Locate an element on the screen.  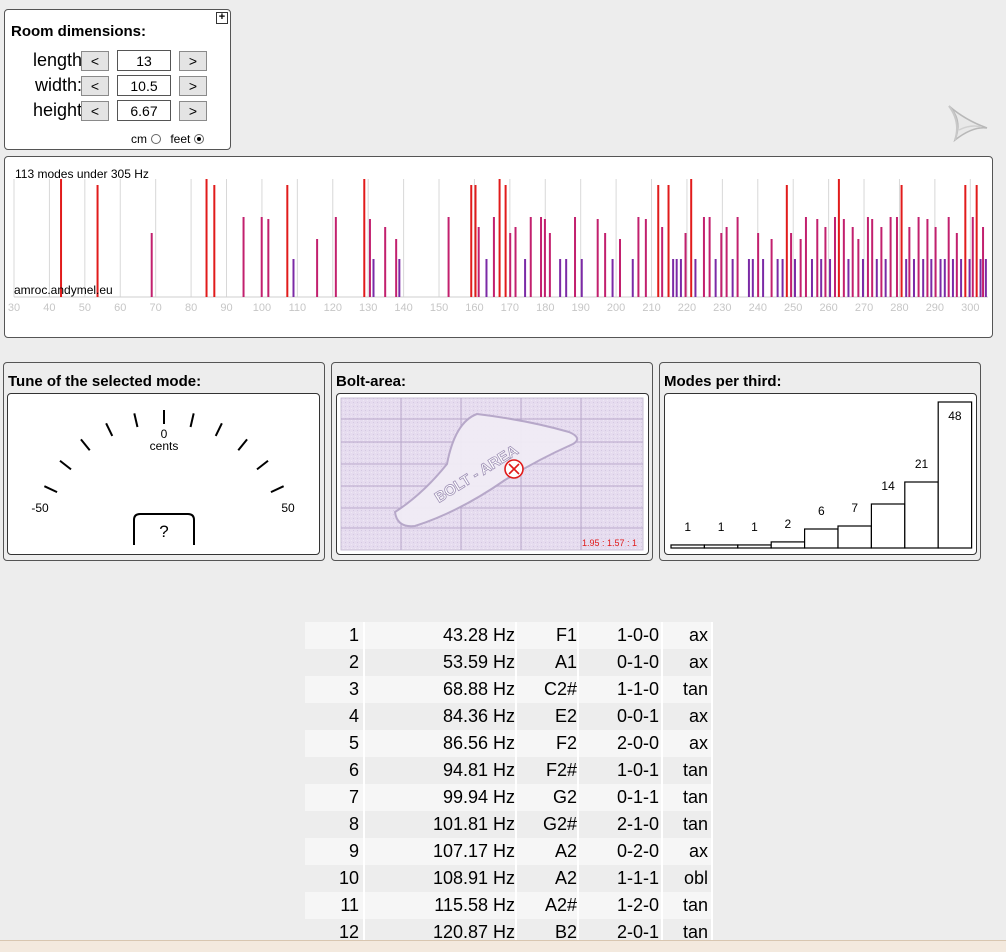
cm-radio is located at coordinates (156, 139).